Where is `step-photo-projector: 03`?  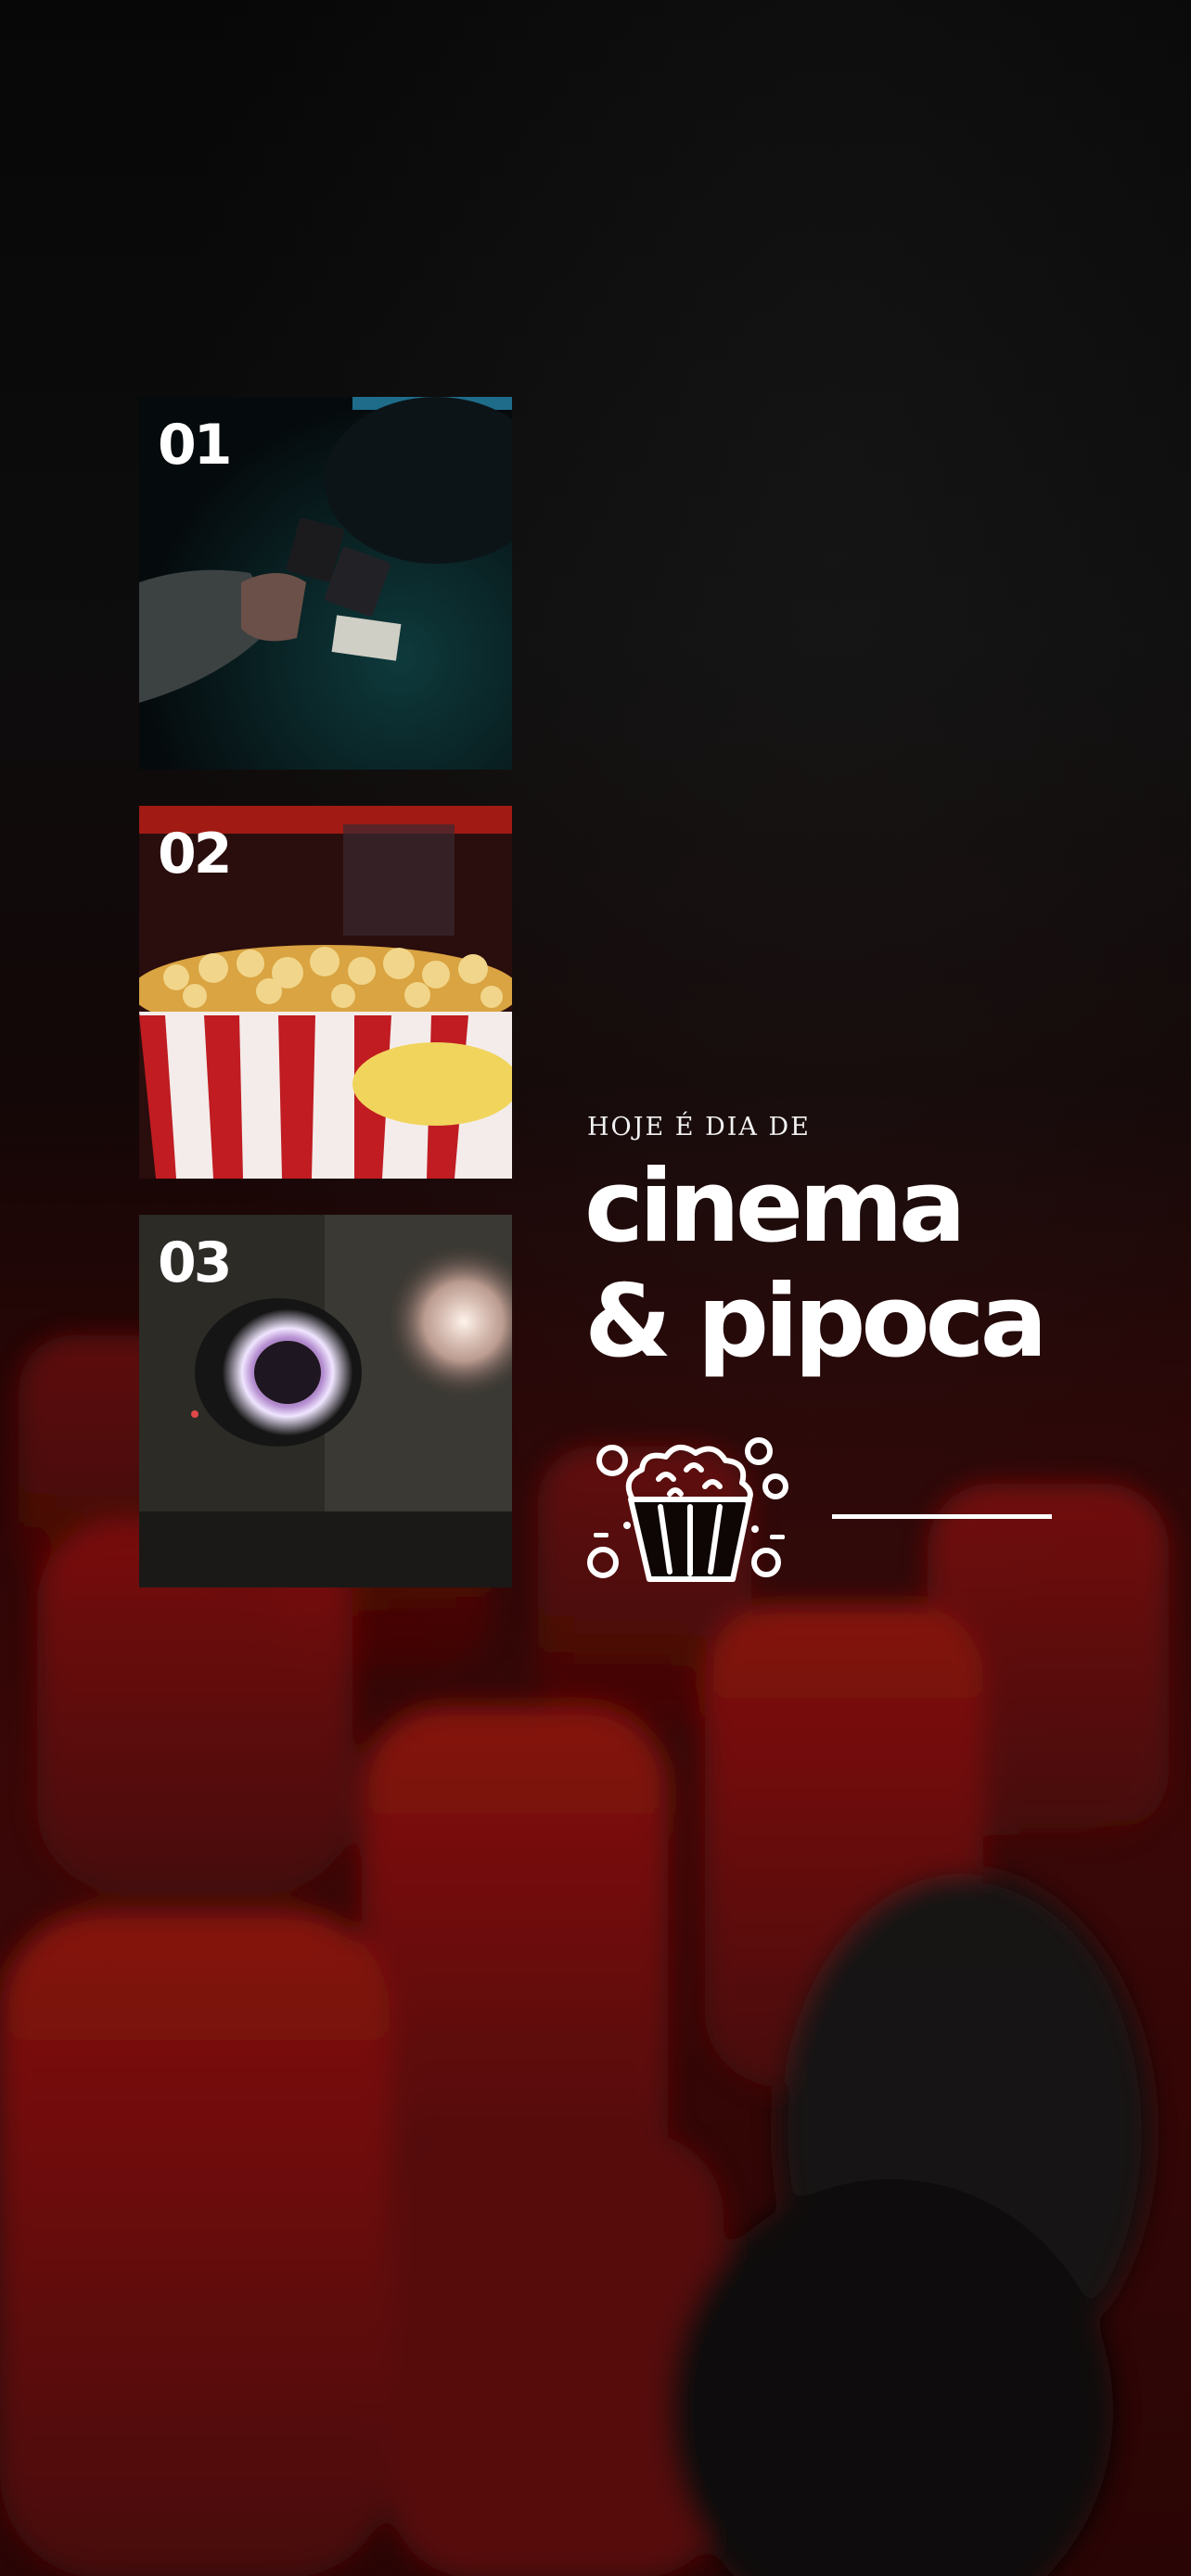 step-photo-projector: 03 is located at coordinates (325, 1401).